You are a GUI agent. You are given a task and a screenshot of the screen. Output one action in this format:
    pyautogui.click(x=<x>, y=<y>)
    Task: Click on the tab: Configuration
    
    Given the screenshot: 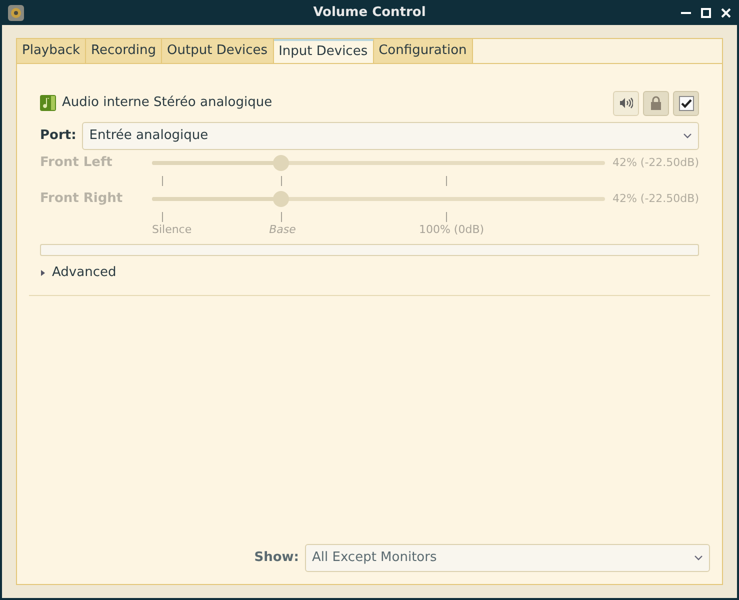 What is the action you would take?
    pyautogui.click(x=423, y=51)
    